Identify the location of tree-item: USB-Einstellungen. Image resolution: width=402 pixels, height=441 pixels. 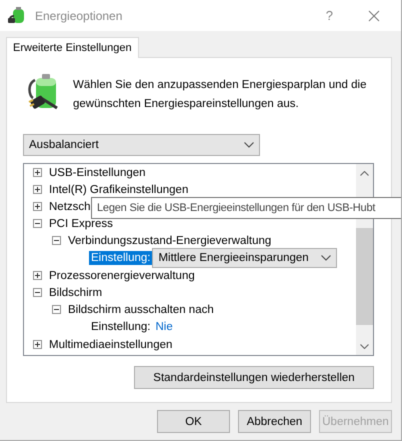
(97, 172).